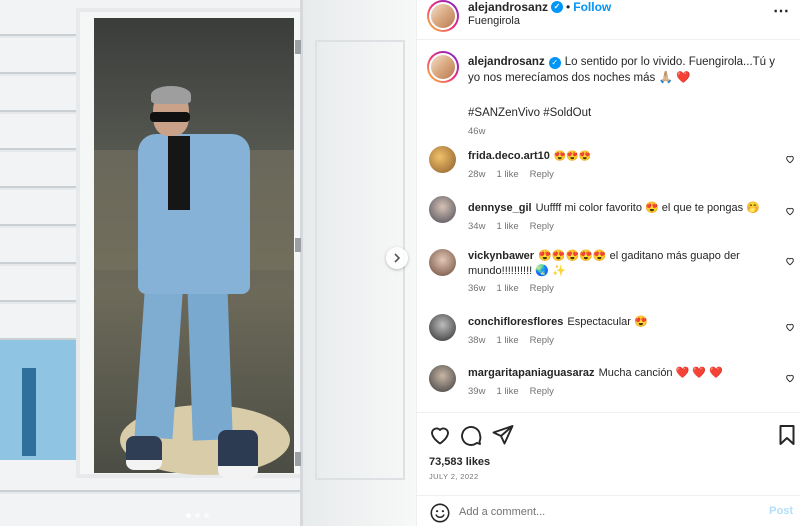 Image resolution: width=800 pixels, height=526 pixels. Describe the element at coordinates (40, 400) in the screenshot. I see `blue-panel` at that location.